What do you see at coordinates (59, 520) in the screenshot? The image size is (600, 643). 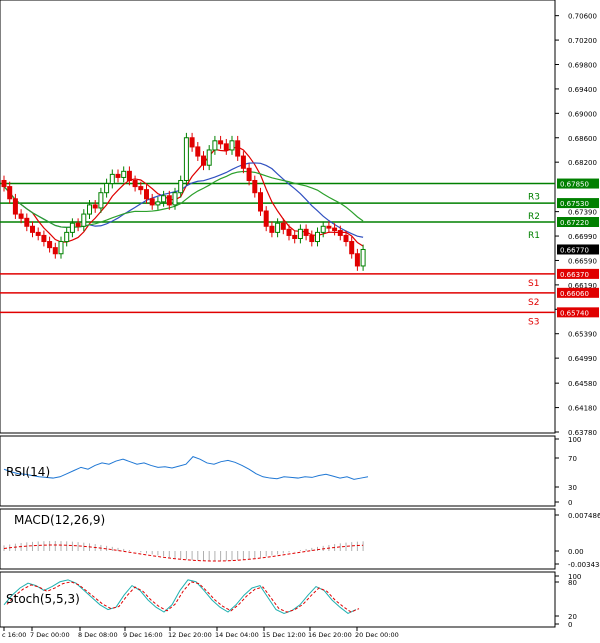 I see `macd-label: MACD(12,26,9)` at bounding box center [59, 520].